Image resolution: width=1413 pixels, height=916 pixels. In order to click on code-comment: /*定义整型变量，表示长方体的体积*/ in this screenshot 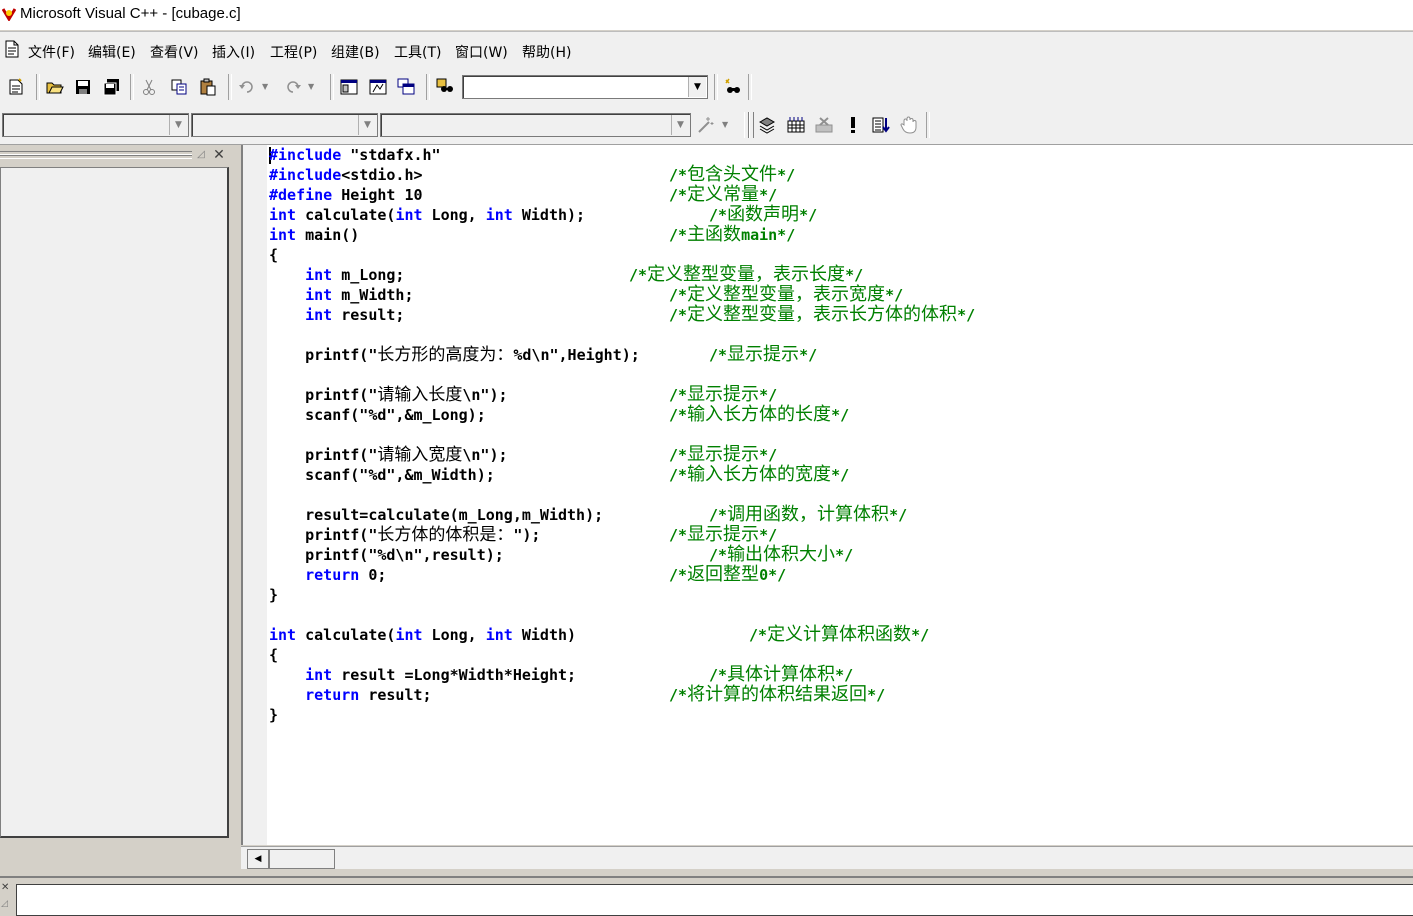, I will do `click(822, 314)`.